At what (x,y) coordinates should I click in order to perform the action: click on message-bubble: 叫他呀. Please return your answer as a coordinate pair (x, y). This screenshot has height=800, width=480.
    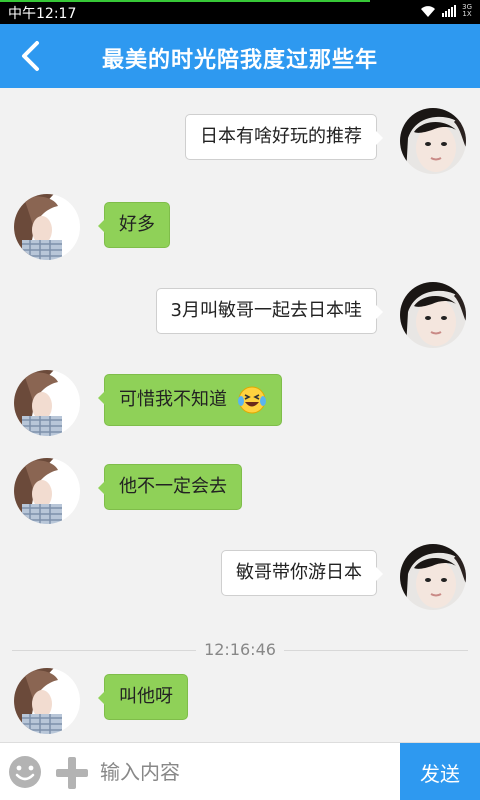
    Looking at the image, I should click on (143, 697).